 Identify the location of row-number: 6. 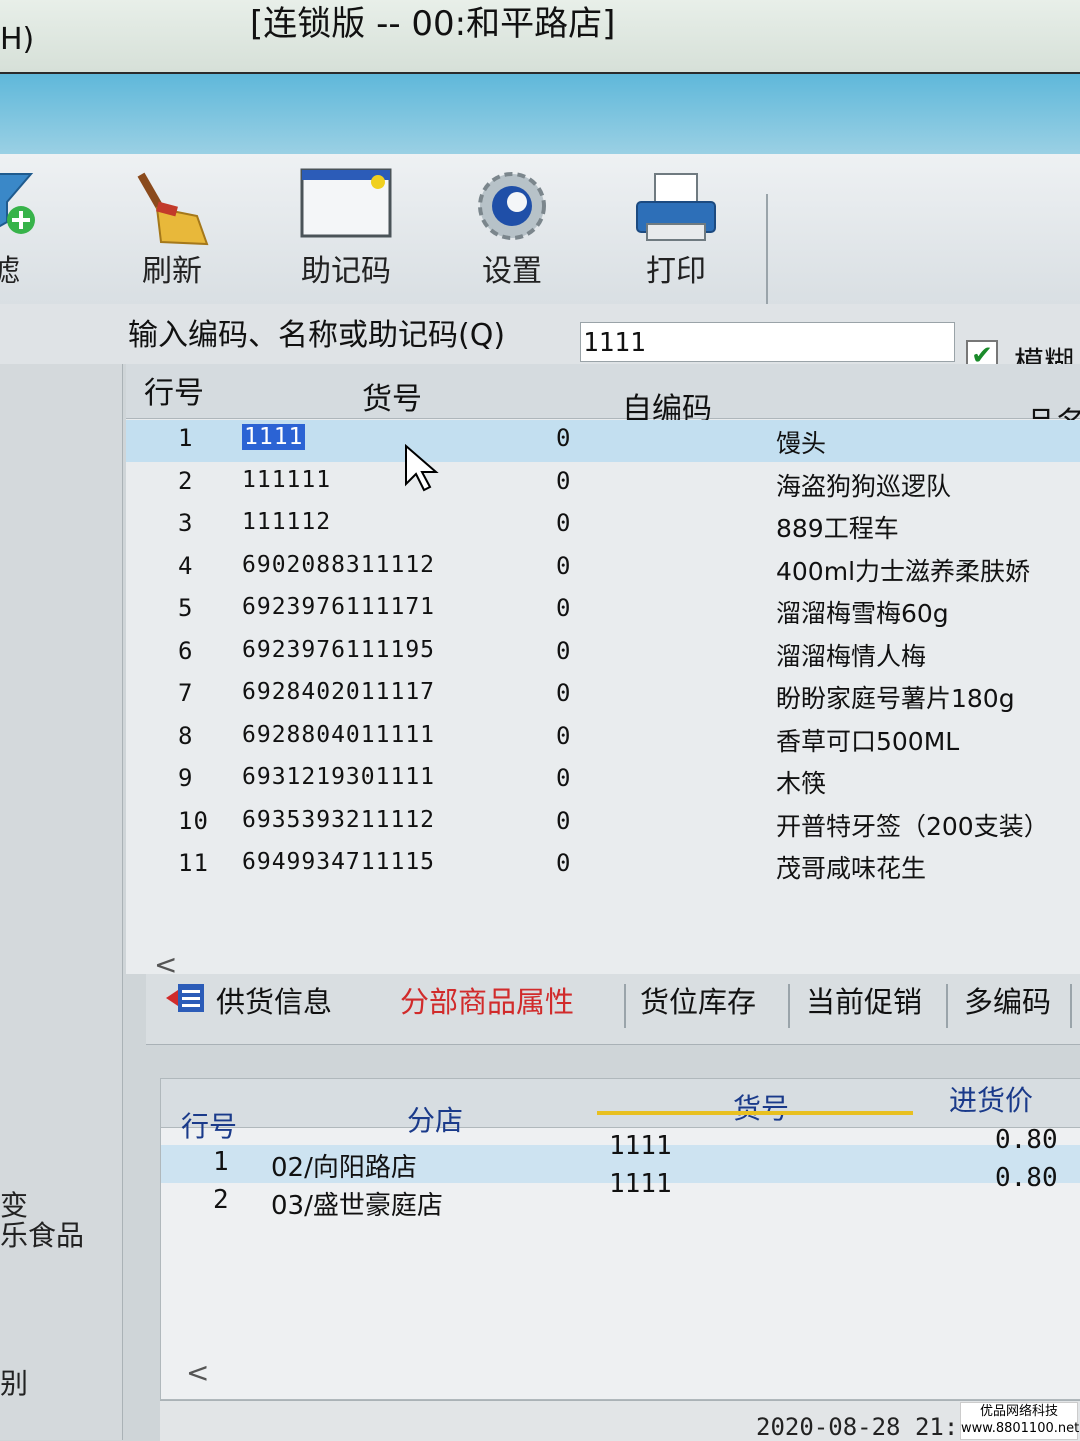
(186, 650).